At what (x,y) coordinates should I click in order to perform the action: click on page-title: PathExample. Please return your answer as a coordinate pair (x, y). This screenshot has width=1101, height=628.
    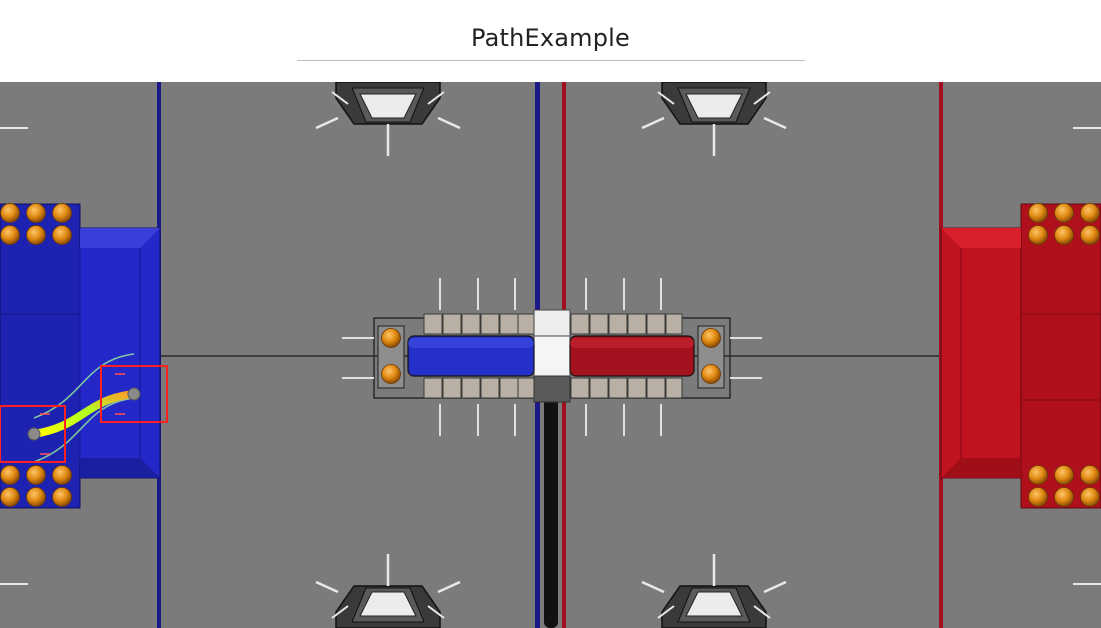
    Looking at the image, I should click on (550, 38).